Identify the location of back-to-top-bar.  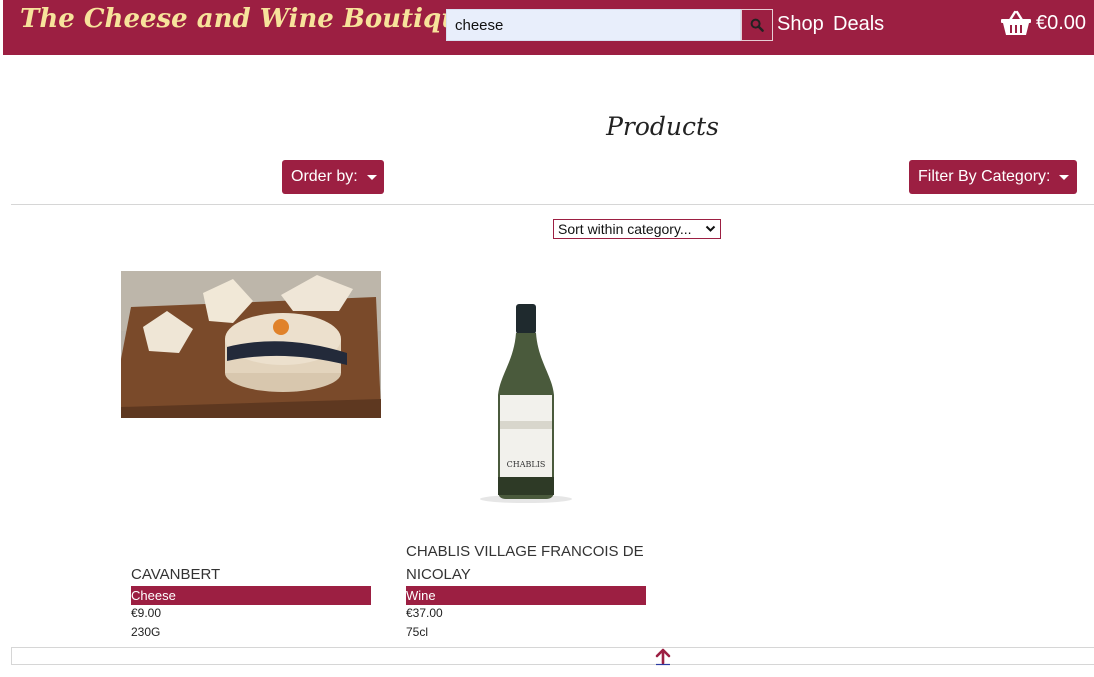
(552, 656).